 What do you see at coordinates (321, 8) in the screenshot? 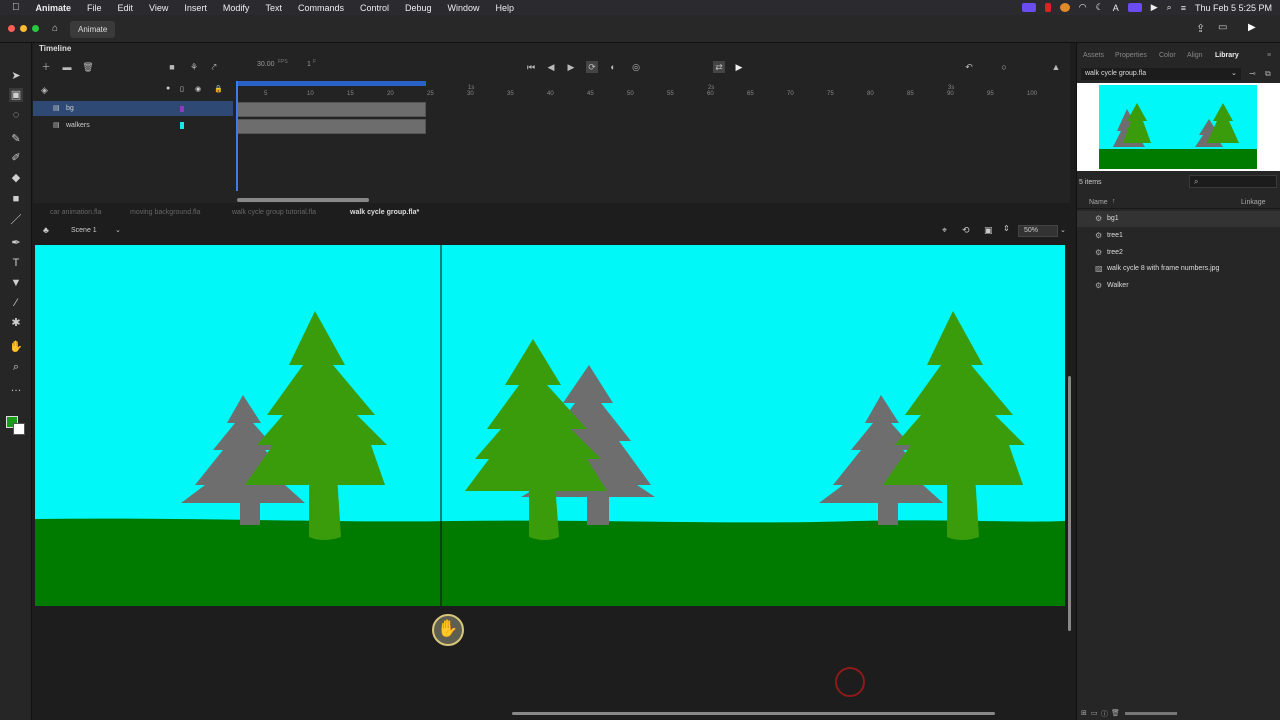
I see `menu-commands: Commands` at bounding box center [321, 8].